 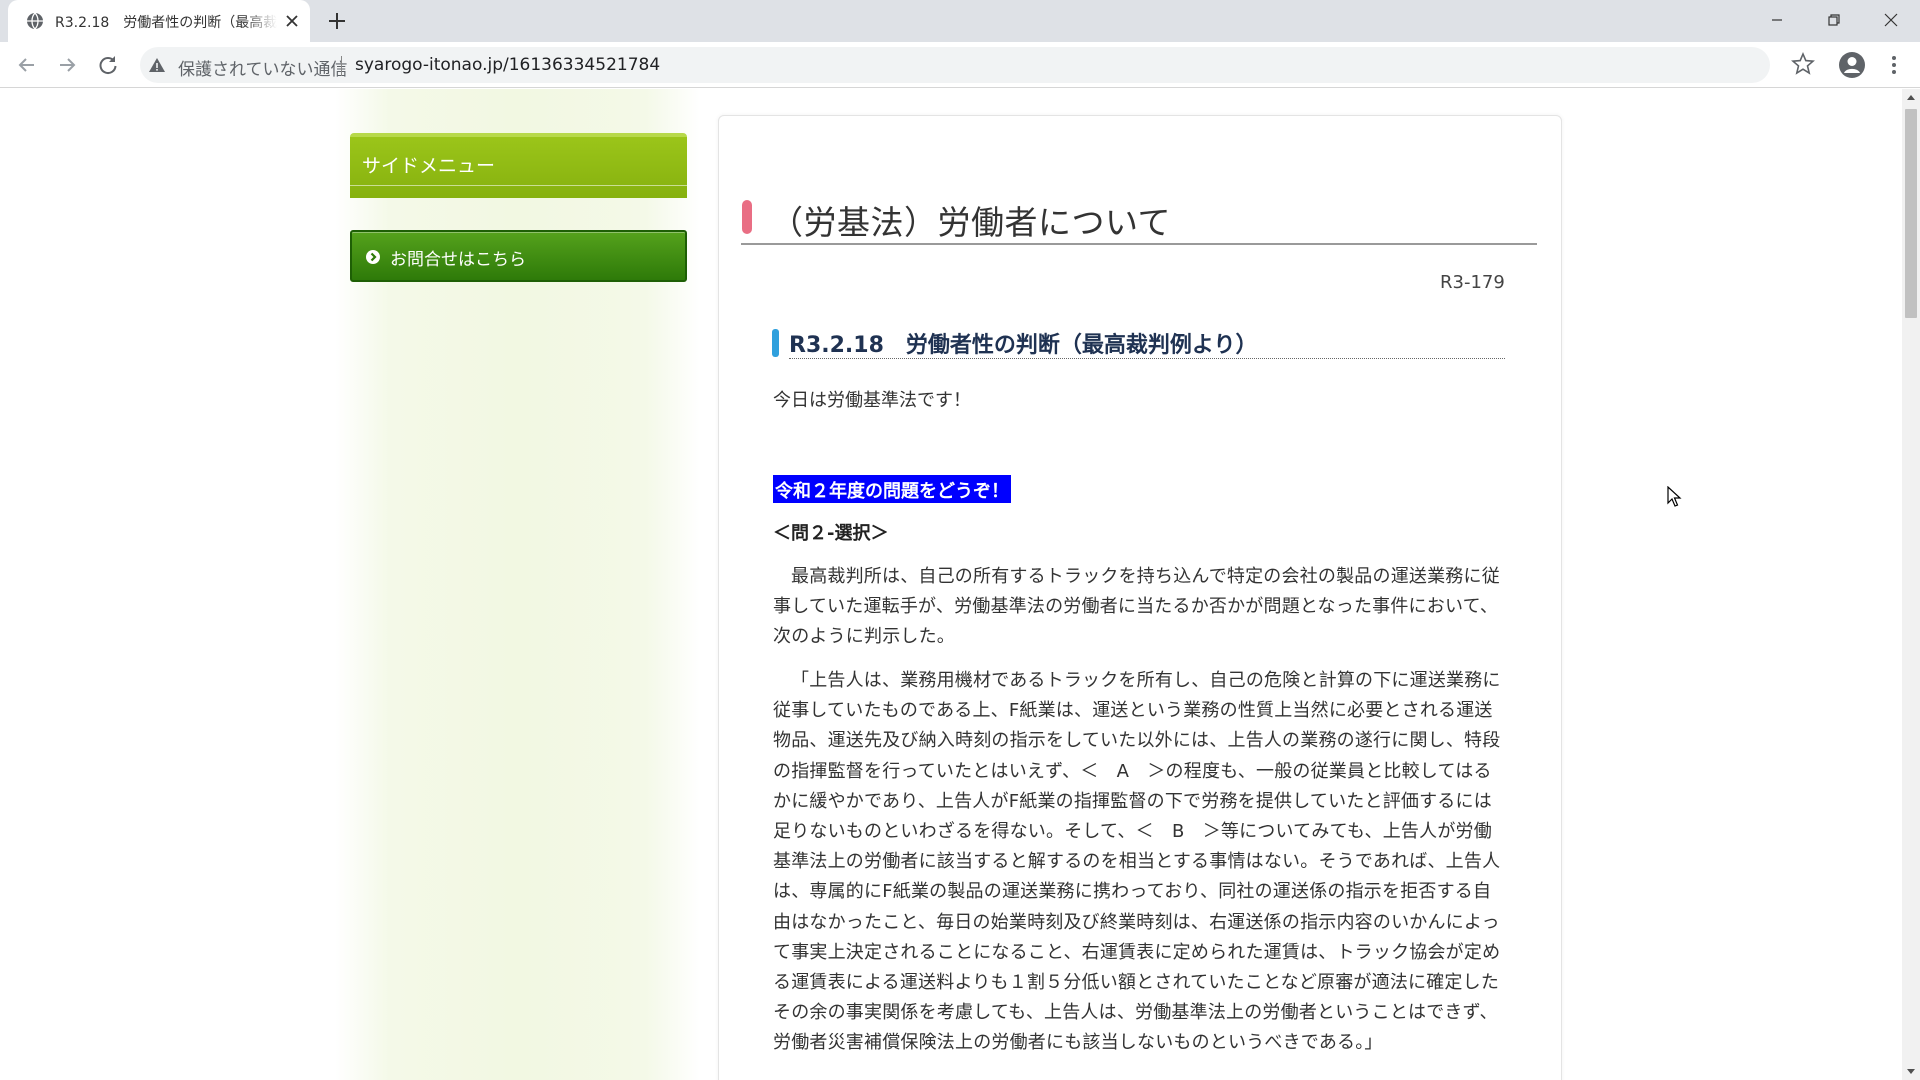 What do you see at coordinates (27, 65) in the screenshot?
I see `back-icon` at bounding box center [27, 65].